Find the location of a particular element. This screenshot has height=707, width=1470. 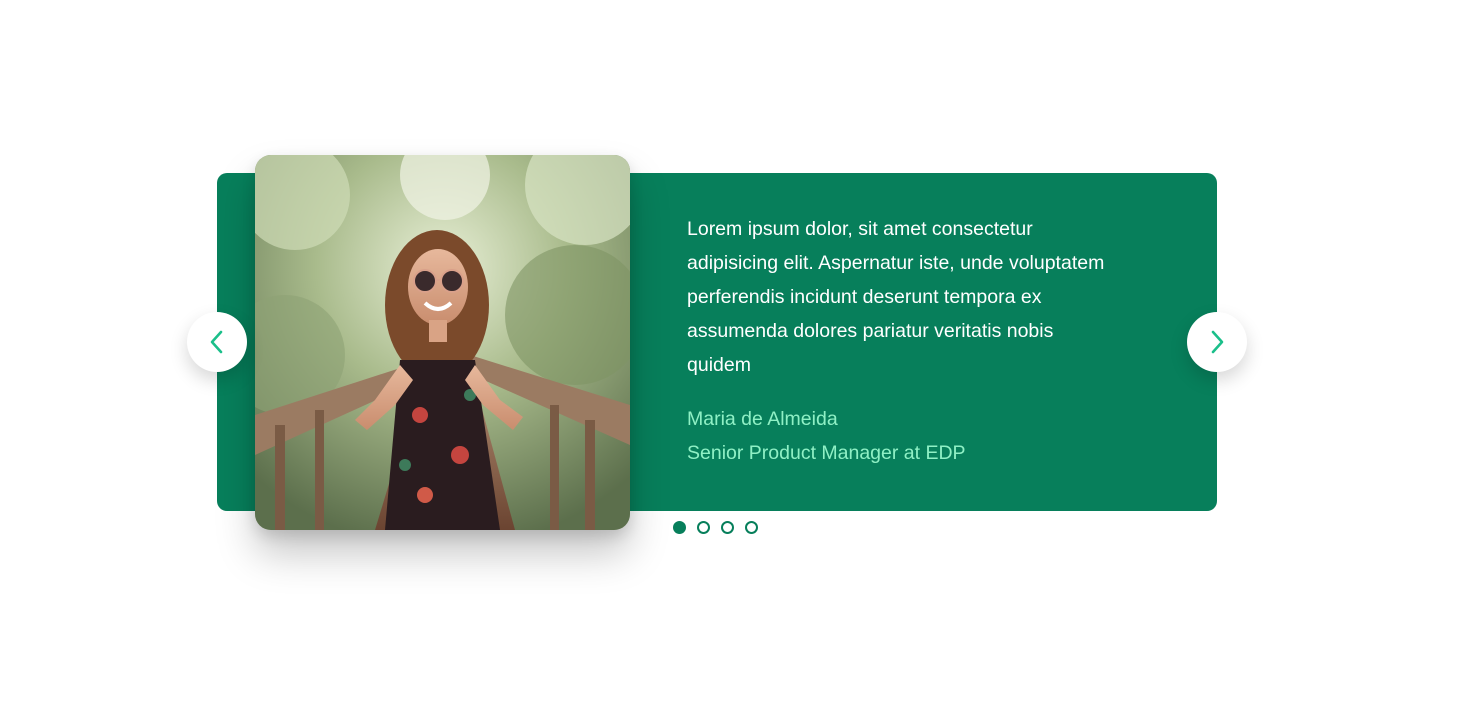

pagination-dots is located at coordinates (715, 527).